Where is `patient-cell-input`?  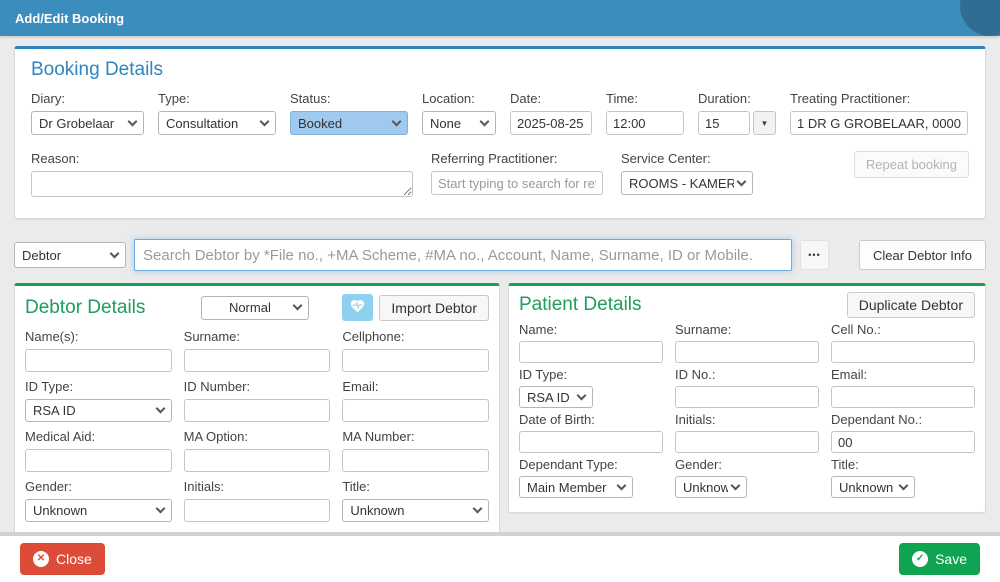 patient-cell-input is located at coordinates (903, 352).